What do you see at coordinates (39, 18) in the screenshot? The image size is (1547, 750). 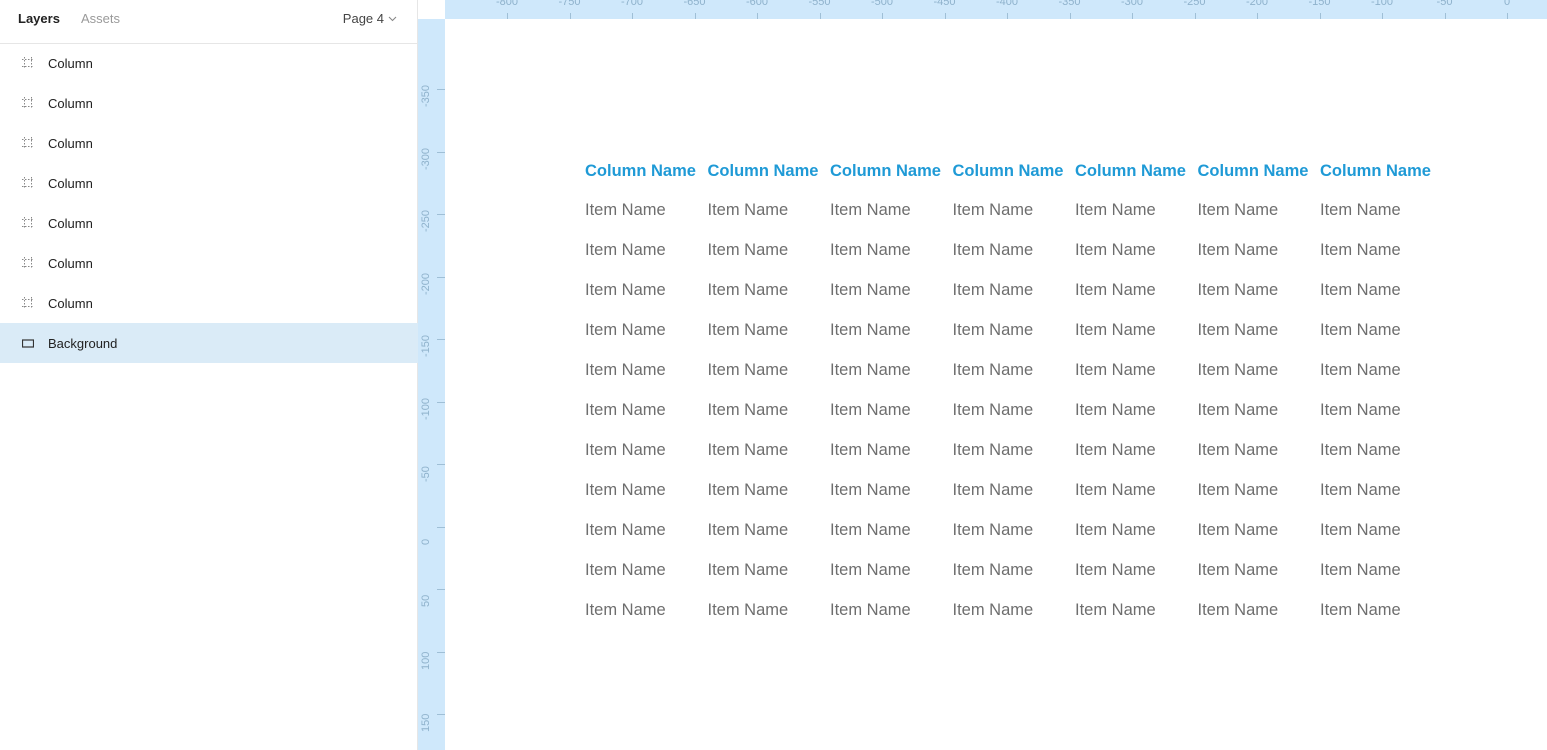 I see `tab-layers: Layers` at bounding box center [39, 18].